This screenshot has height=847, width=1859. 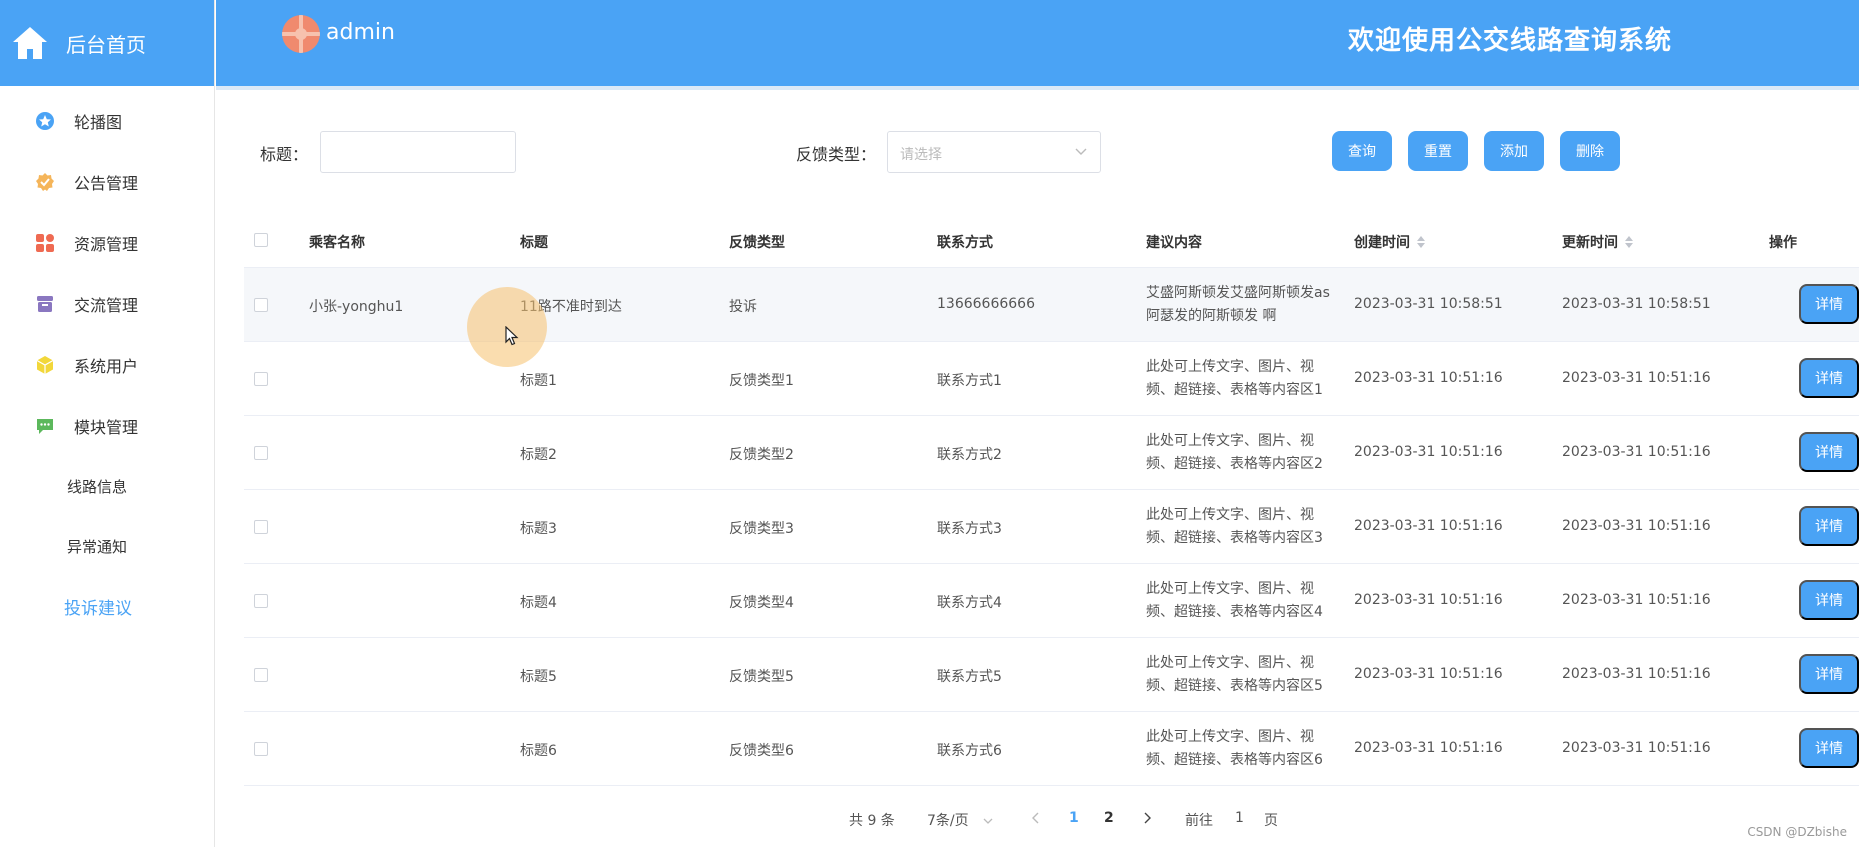 I want to click on pagination-total: 共 9 条, so click(x=872, y=821).